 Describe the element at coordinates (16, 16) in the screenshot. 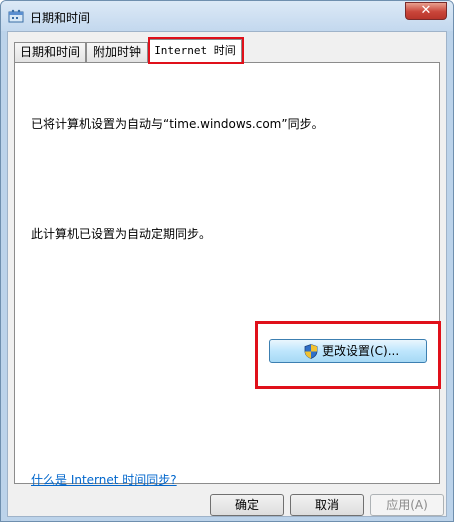

I see `clock-icon` at that location.